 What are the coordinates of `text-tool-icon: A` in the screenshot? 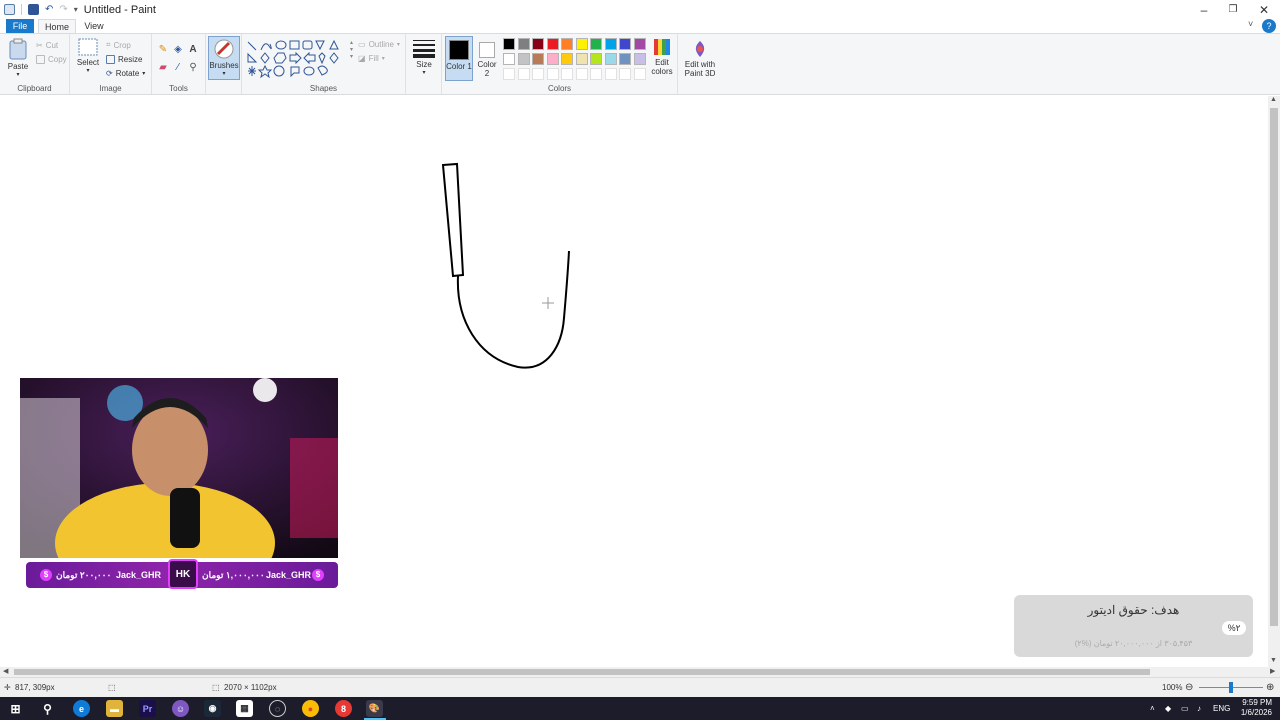 It's located at (193, 49).